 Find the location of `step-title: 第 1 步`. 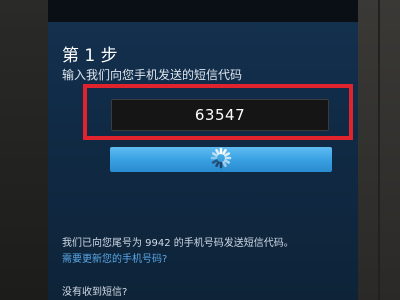

step-title: 第 1 步 is located at coordinates (90, 56).